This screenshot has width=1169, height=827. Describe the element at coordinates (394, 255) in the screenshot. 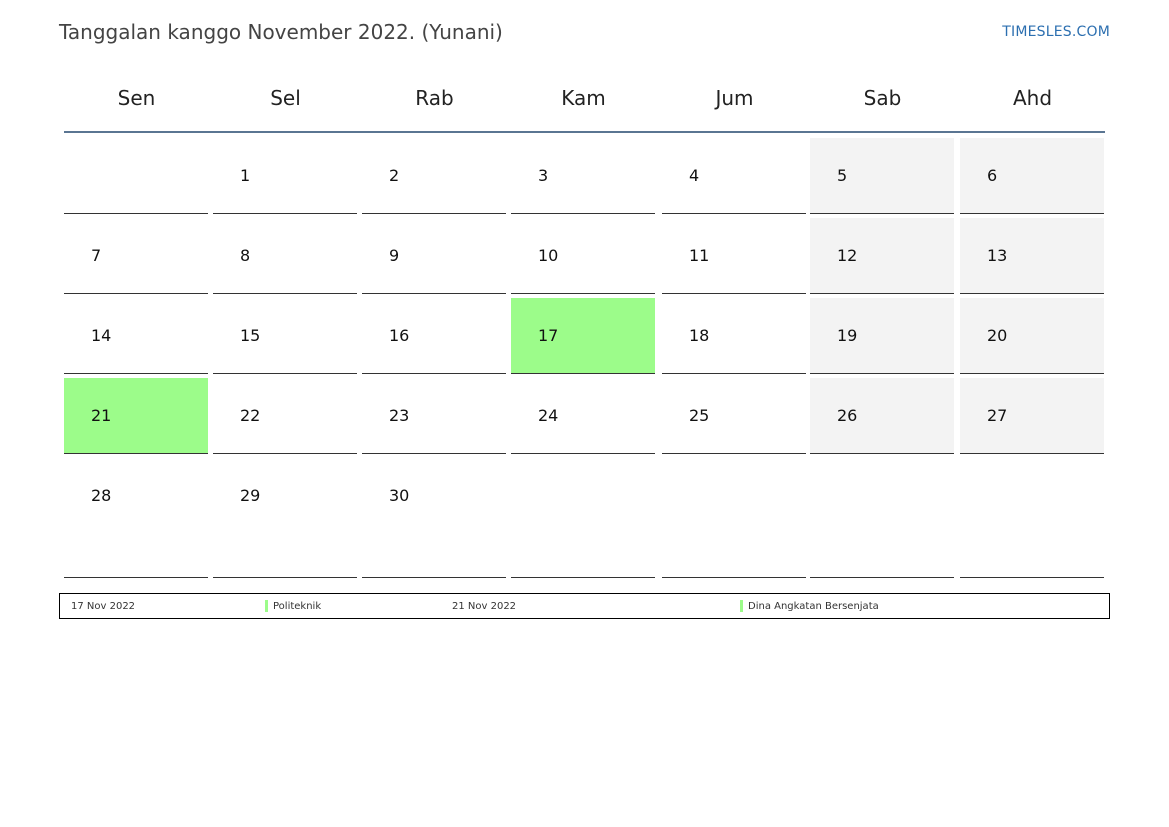

I see `day-number: 9` at that location.